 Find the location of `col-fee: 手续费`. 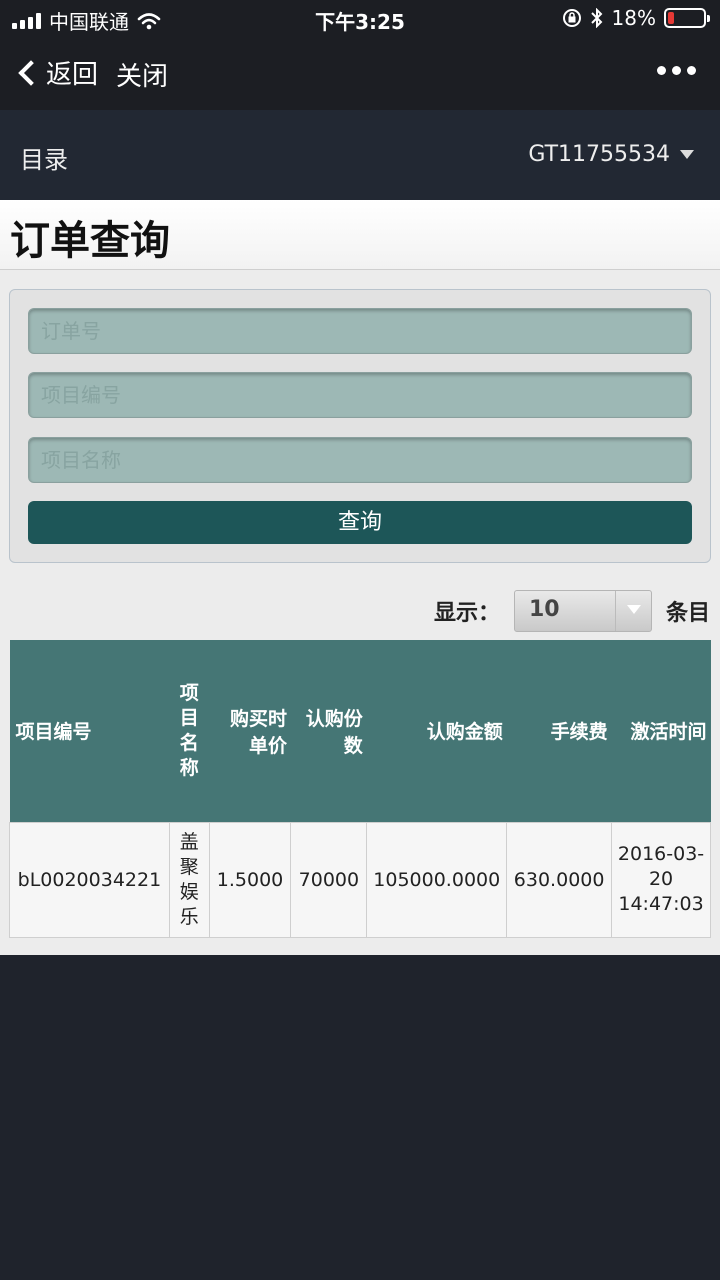

col-fee: 手续费 is located at coordinates (559, 731).